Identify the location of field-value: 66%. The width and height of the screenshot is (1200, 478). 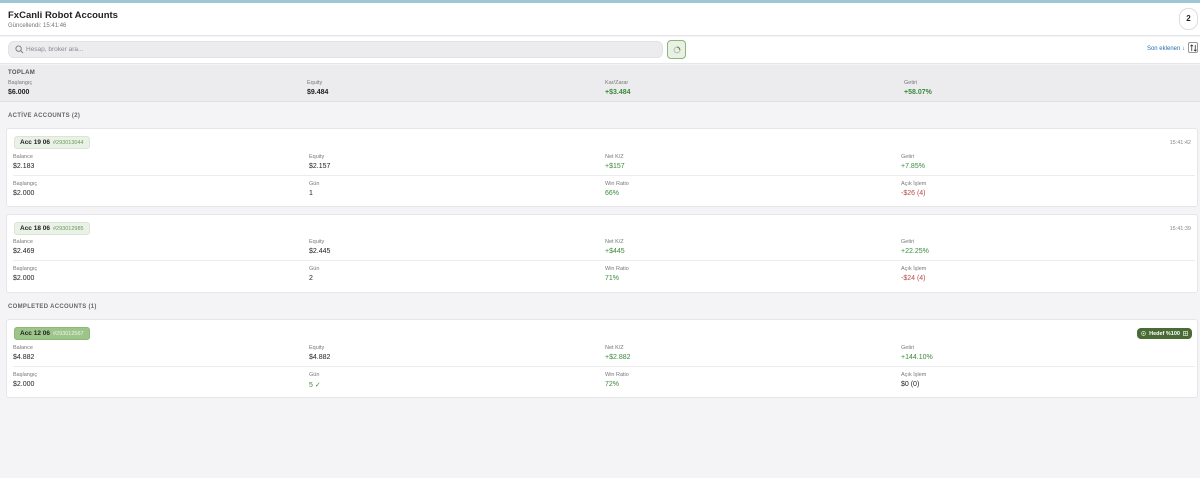
(612, 193).